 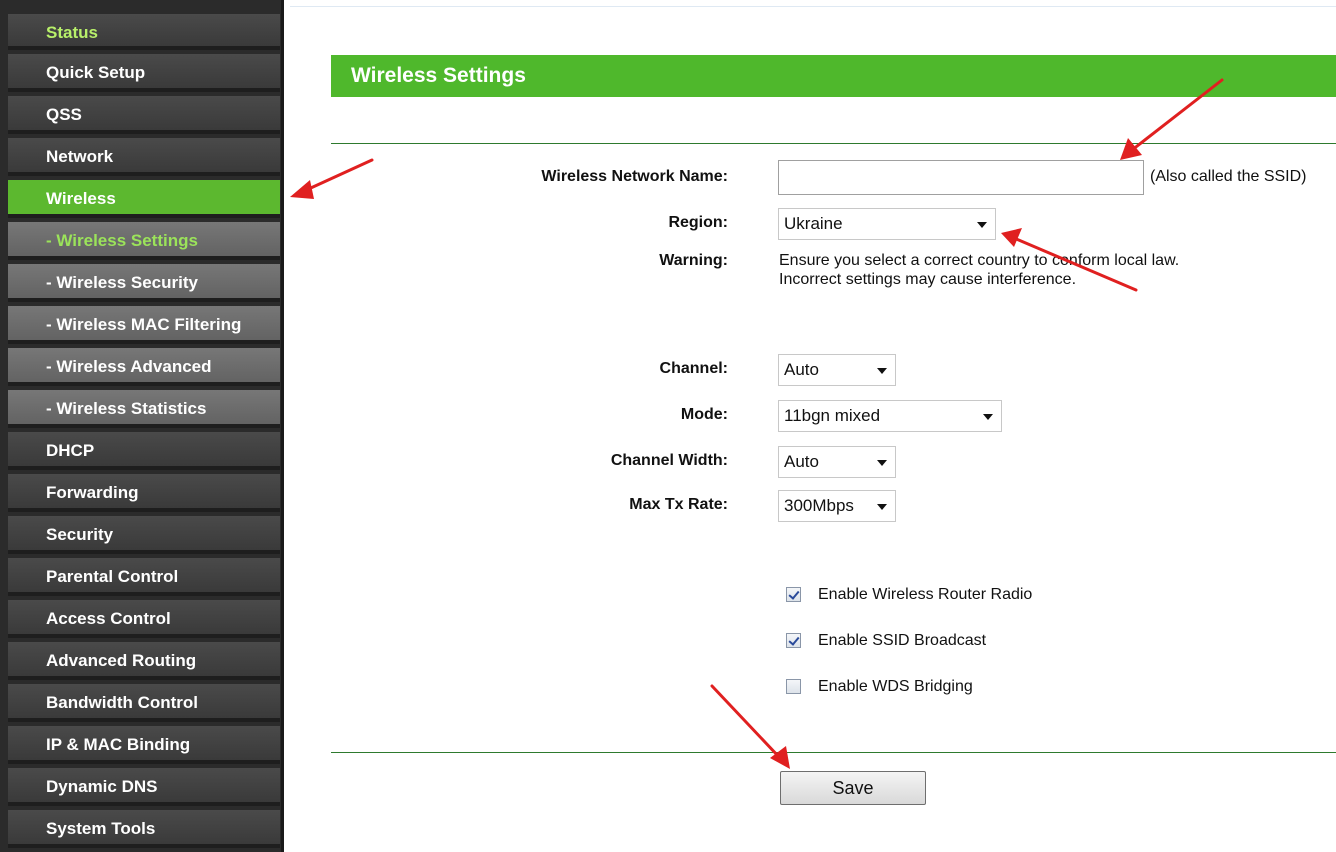 I want to click on enable-wds-bridging-label: Enable WDS Bridging, so click(x=895, y=686).